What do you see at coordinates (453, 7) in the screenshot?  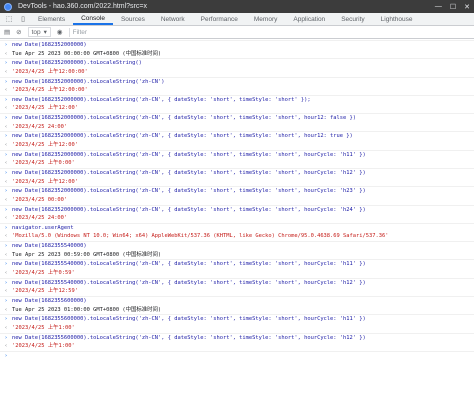 I see `maximize-icon: ☐` at bounding box center [453, 7].